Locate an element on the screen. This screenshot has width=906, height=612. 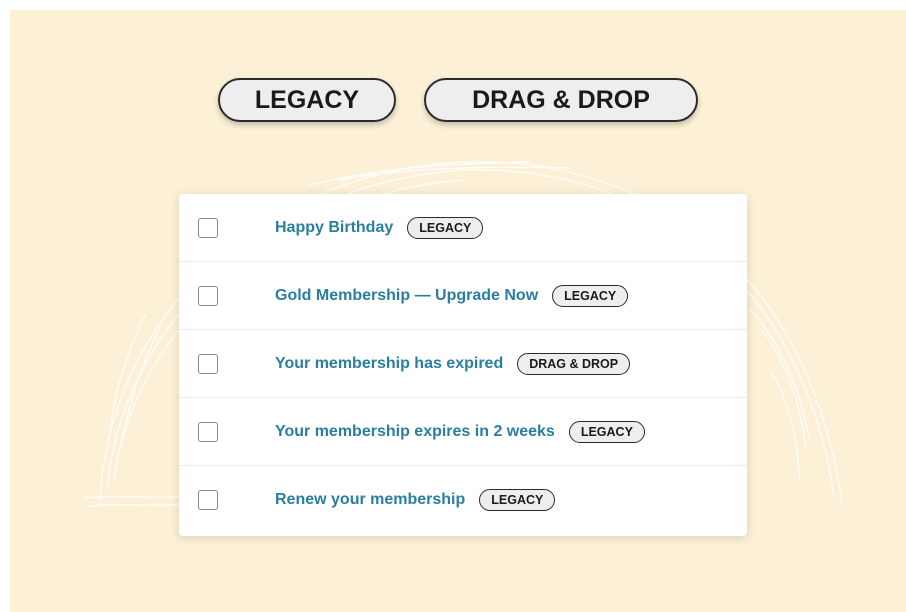
filter-bar: LEGACY DRAG & DROP is located at coordinates (458, 100).